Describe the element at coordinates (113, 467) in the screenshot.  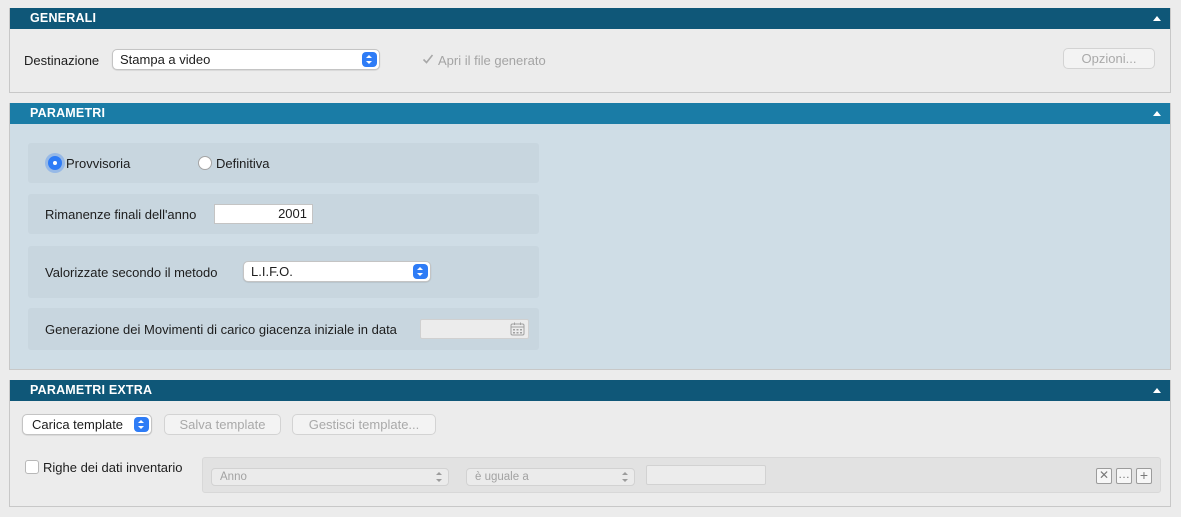
I see `righe-label: Righe dei dati inventario` at that location.